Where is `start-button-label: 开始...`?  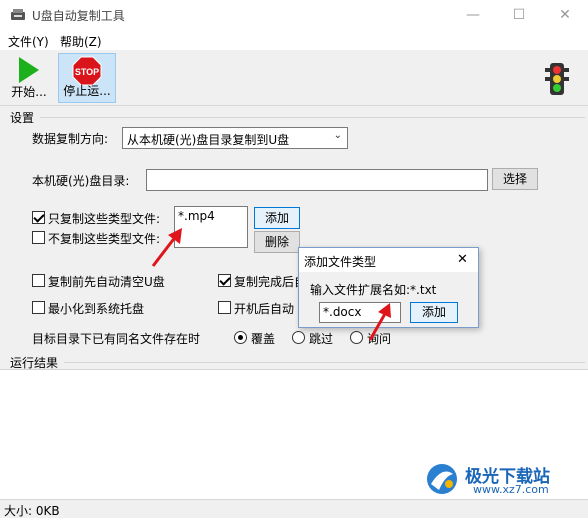
start-button-label: 开始... is located at coordinates (29, 92).